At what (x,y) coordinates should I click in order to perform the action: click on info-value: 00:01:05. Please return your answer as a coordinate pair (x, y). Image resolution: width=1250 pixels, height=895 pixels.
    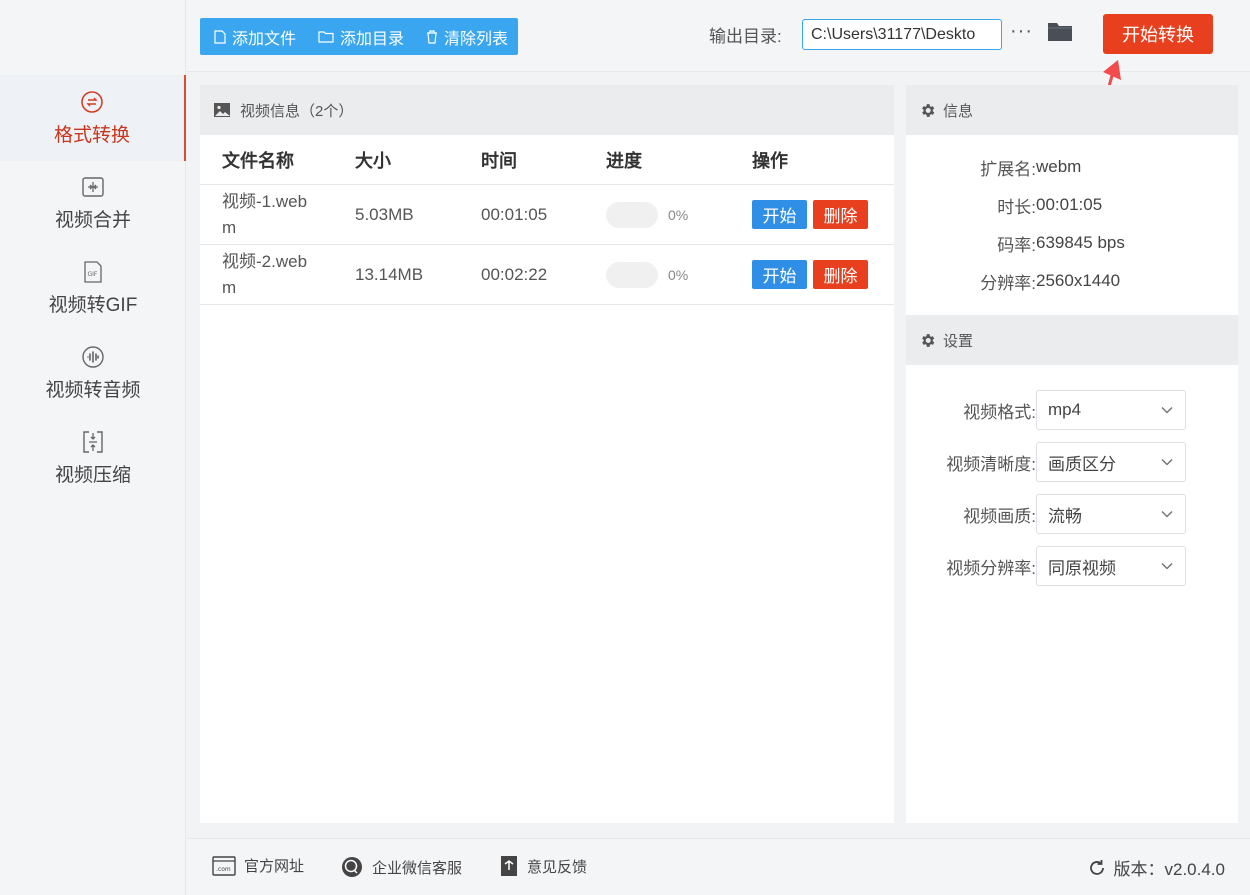
    Looking at the image, I should click on (1069, 204).